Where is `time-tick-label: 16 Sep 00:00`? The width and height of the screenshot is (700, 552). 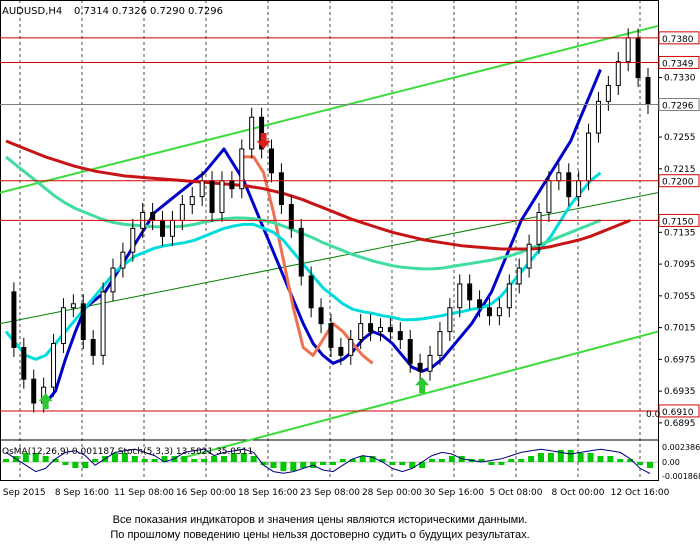 time-tick-label: 16 Sep 00:00 is located at coordinates (206, 493).